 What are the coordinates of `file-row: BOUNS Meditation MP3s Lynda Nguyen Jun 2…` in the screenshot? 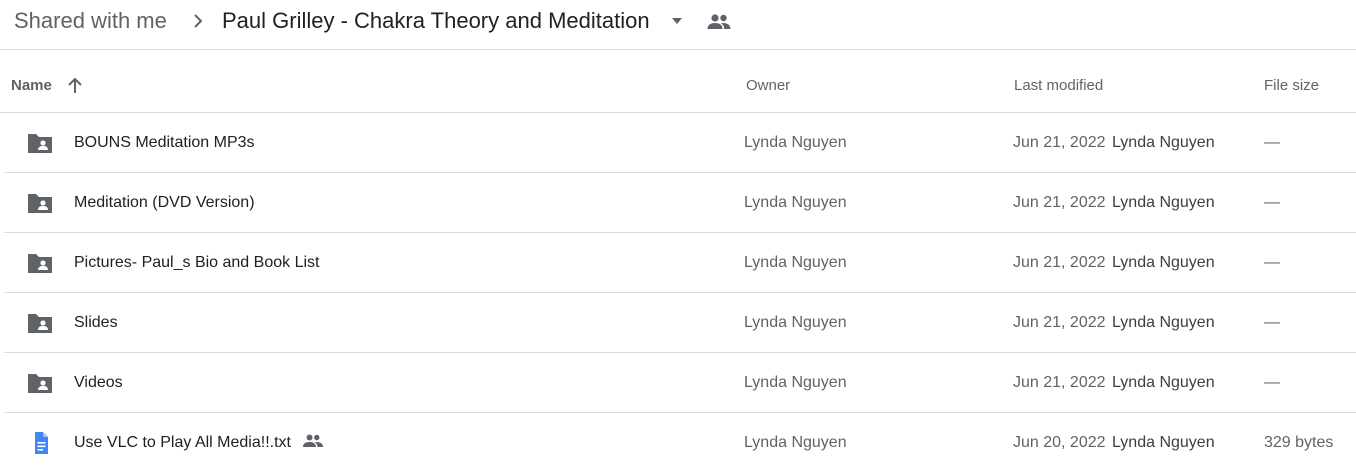 It's located at (680, 143).